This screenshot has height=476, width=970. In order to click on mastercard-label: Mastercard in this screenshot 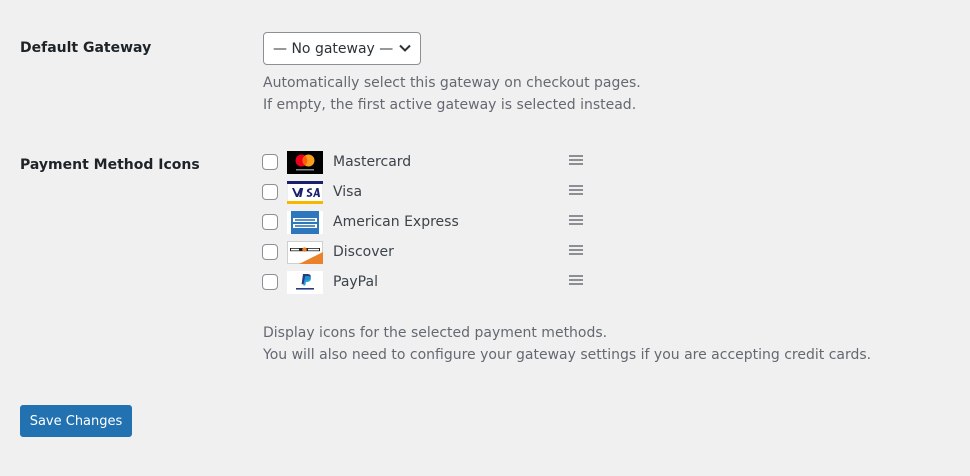, I will do `click(372, 162)`.